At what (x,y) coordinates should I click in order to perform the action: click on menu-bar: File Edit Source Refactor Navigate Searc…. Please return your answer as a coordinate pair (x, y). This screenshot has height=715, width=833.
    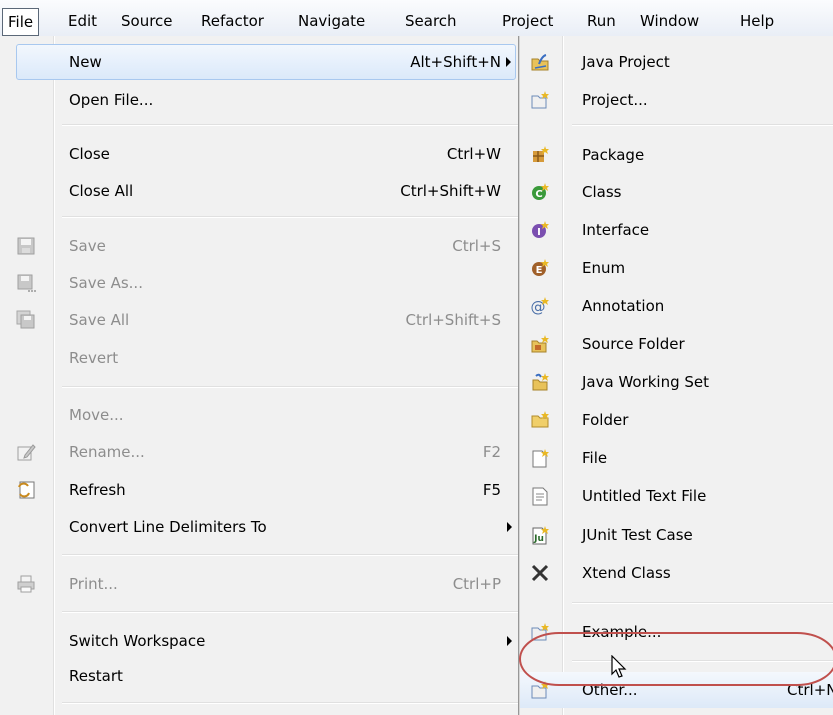
    Looking at the image, I should click on (416, 18).